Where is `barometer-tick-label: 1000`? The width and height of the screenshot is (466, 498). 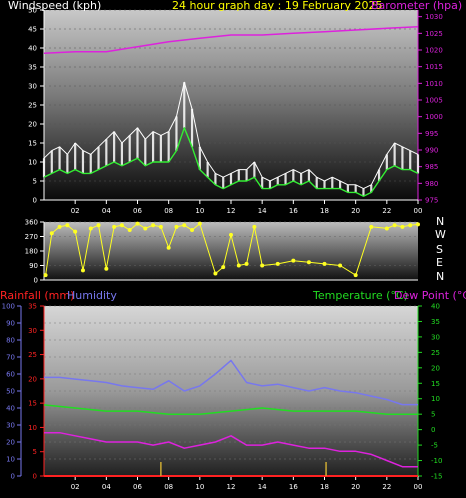 barometer-tick-label: 1000 is located at coordinates (434, 117).